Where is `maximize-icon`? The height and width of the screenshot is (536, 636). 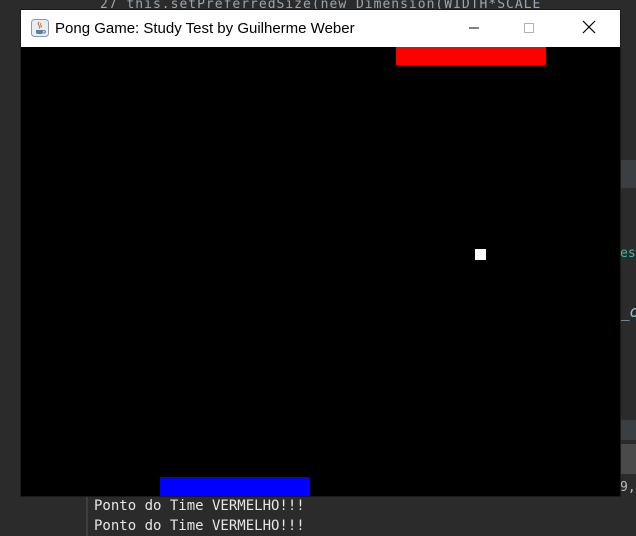 maximize-icon is located at coordinates (529, 28).